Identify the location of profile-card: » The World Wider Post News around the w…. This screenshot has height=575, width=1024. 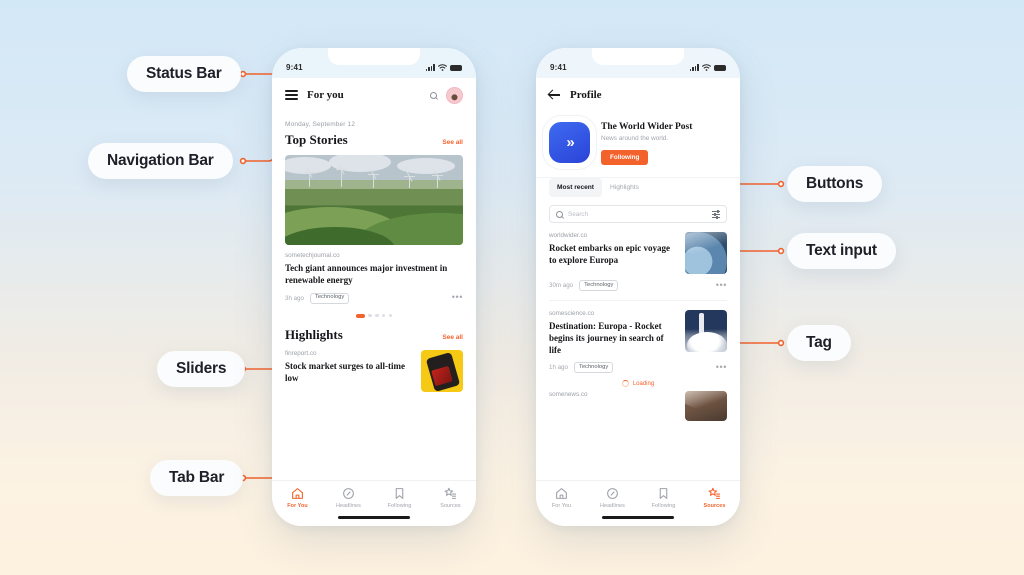
(638, 144).